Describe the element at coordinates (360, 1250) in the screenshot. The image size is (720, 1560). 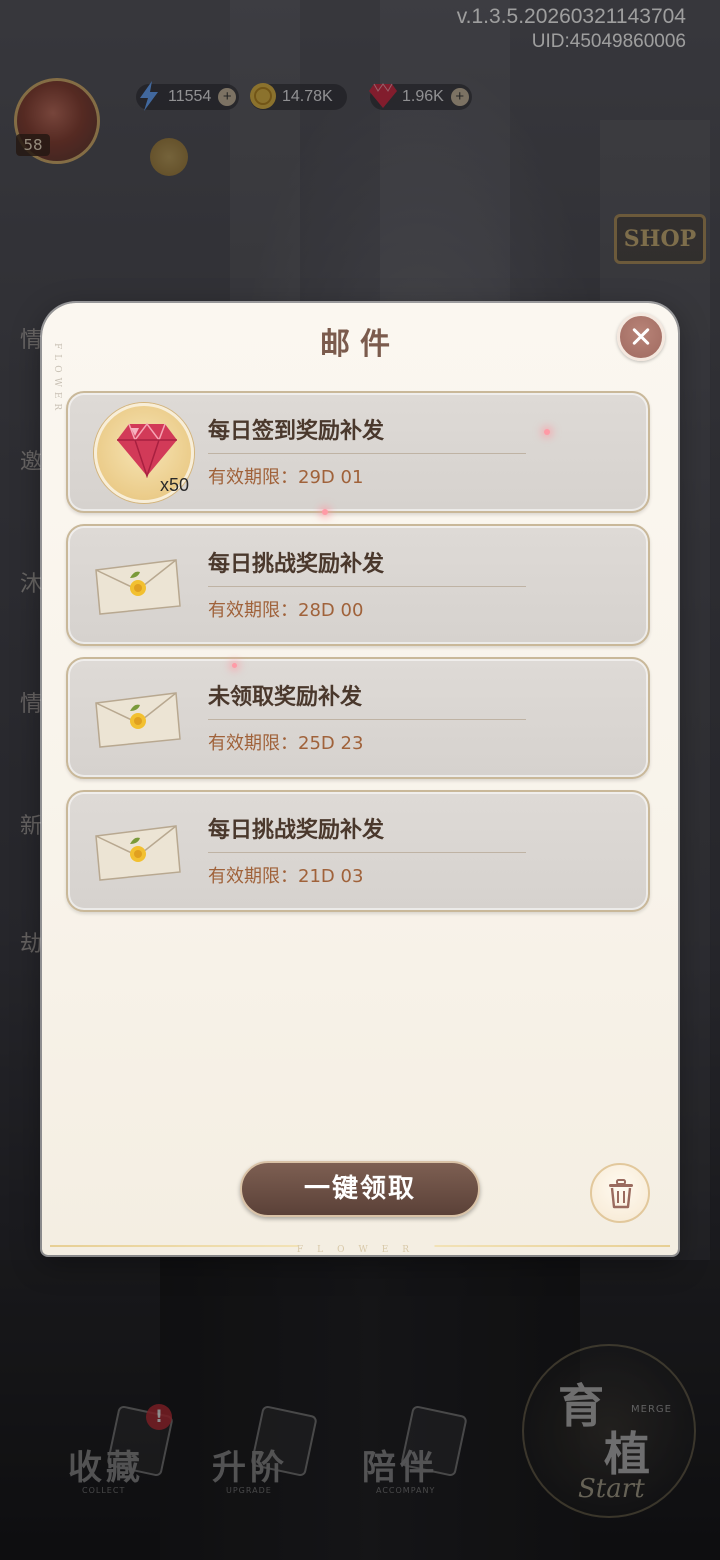
I see `decorative-bottom-text: FLOWER` at that location.